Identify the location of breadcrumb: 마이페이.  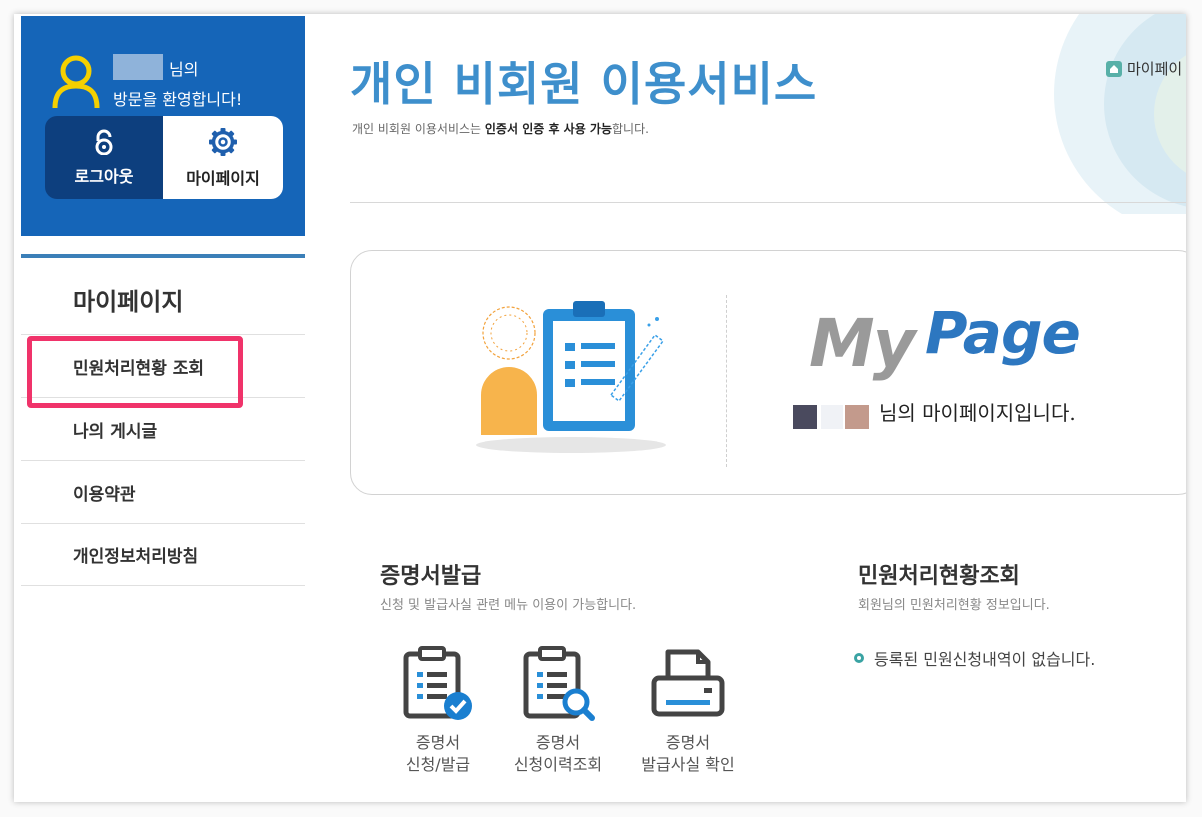
(1144, 68).